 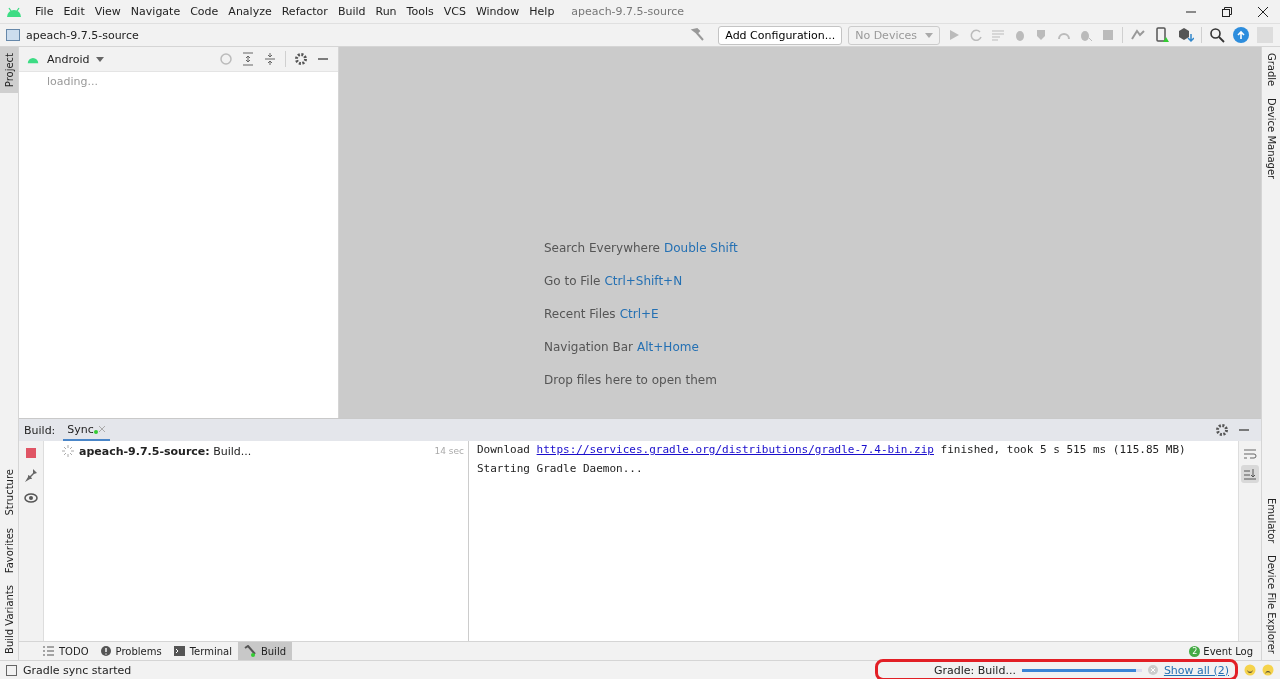 What do you see at coordinates (1250, 474) in the screenshot?
I see `scroll-to-end-button` at bounding box center [1250, 474].